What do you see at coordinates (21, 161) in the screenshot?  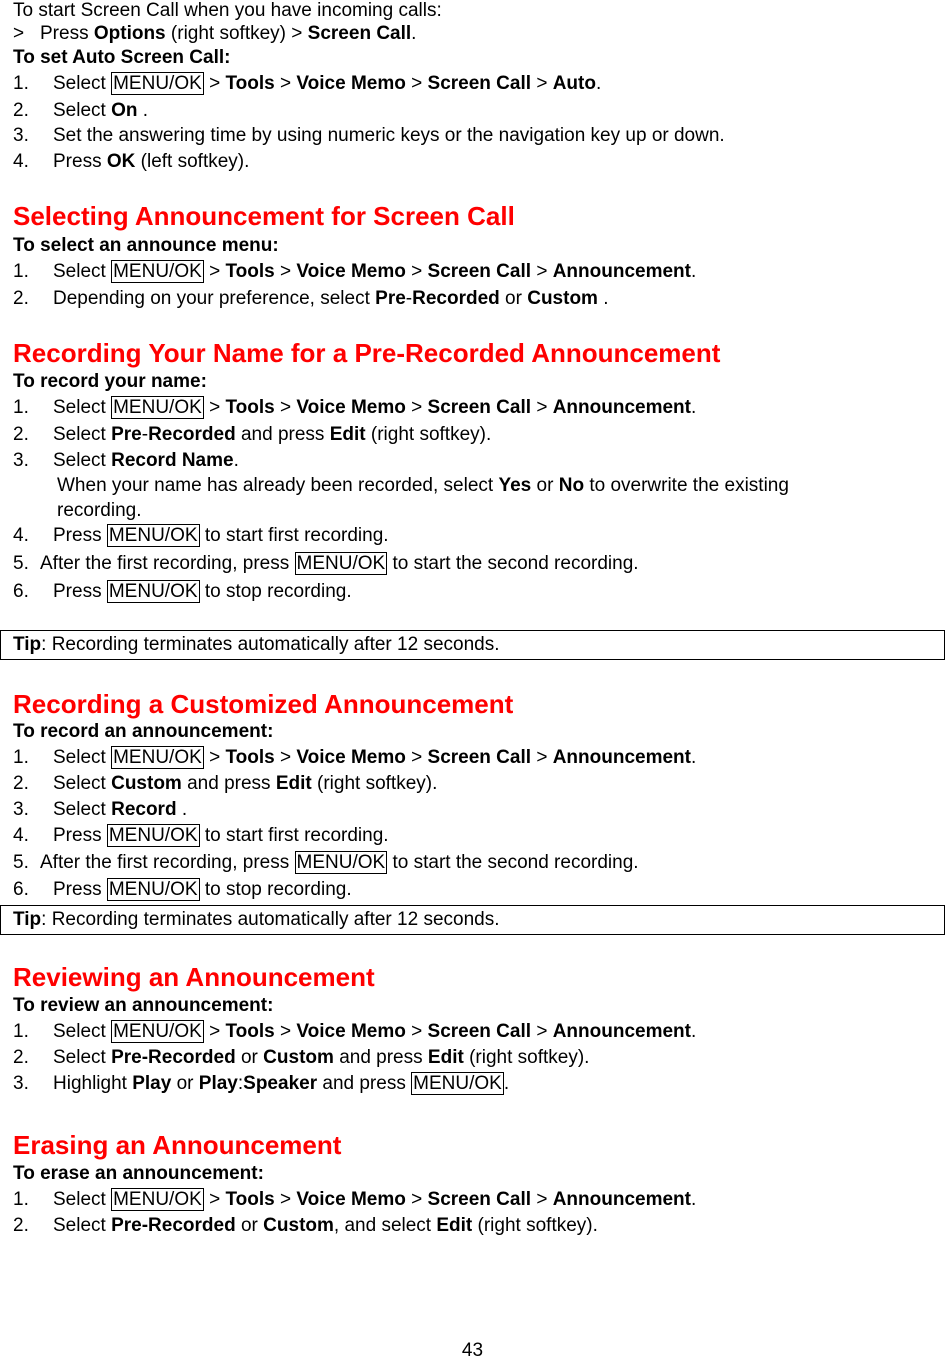 I see `step-number: 4.` at bounding box center [21, 161].